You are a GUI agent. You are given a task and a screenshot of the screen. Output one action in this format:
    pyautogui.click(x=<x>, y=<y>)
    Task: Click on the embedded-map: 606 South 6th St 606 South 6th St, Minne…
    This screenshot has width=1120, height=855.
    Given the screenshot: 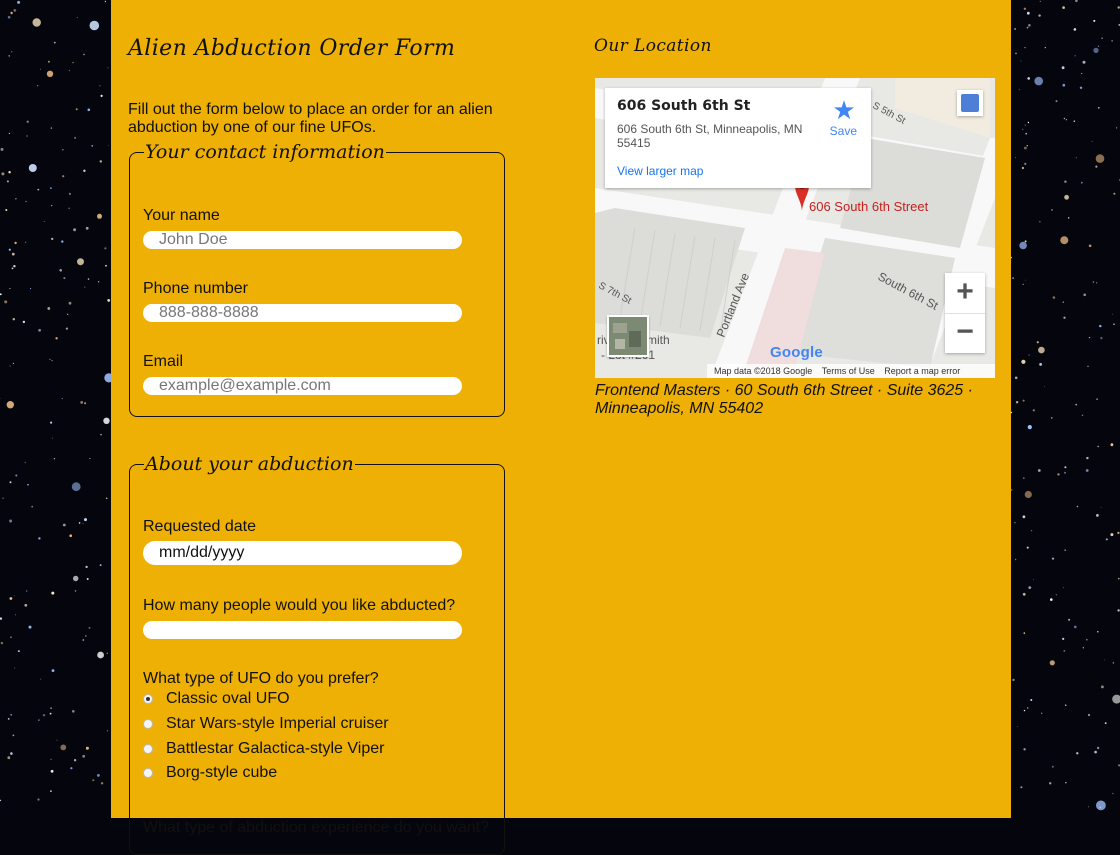 What is the action you would take?
    pyautogui.click(x=795, y=228)
    